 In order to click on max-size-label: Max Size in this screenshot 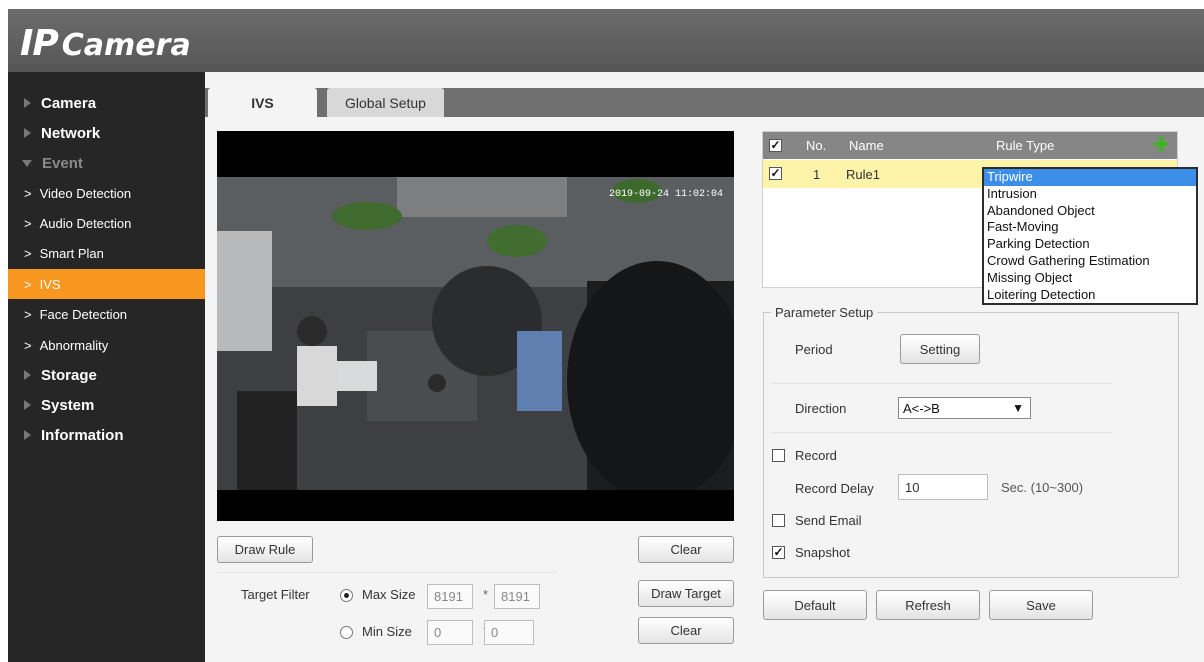, I will do `click(389, 594)`.